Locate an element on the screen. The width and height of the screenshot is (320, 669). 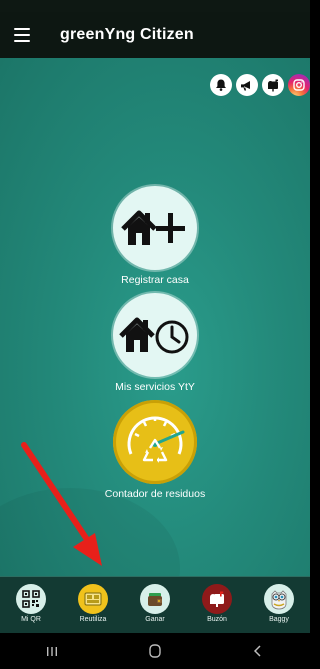
reuse-icon is located at coordinates (93, 599).